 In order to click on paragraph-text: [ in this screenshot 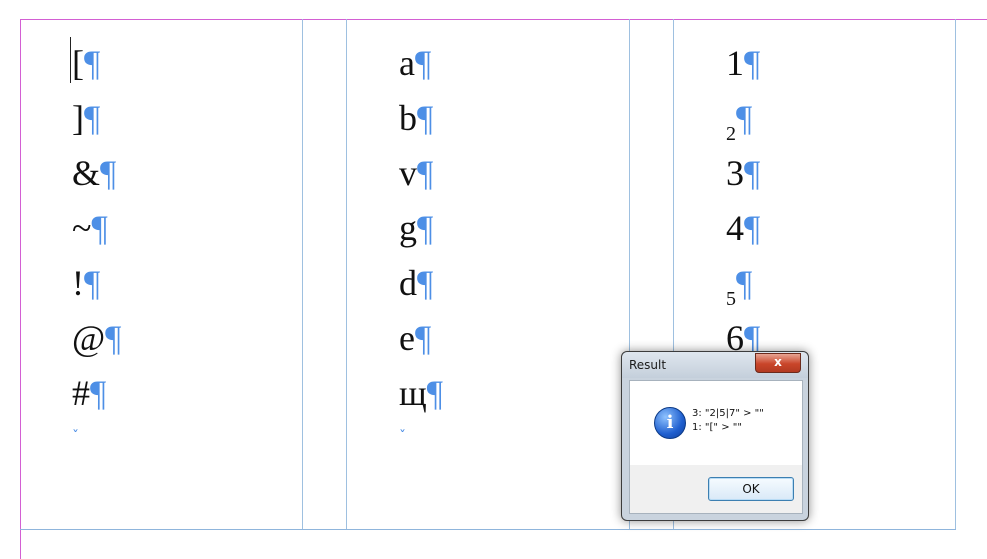, I will do `click(78, 63)`.